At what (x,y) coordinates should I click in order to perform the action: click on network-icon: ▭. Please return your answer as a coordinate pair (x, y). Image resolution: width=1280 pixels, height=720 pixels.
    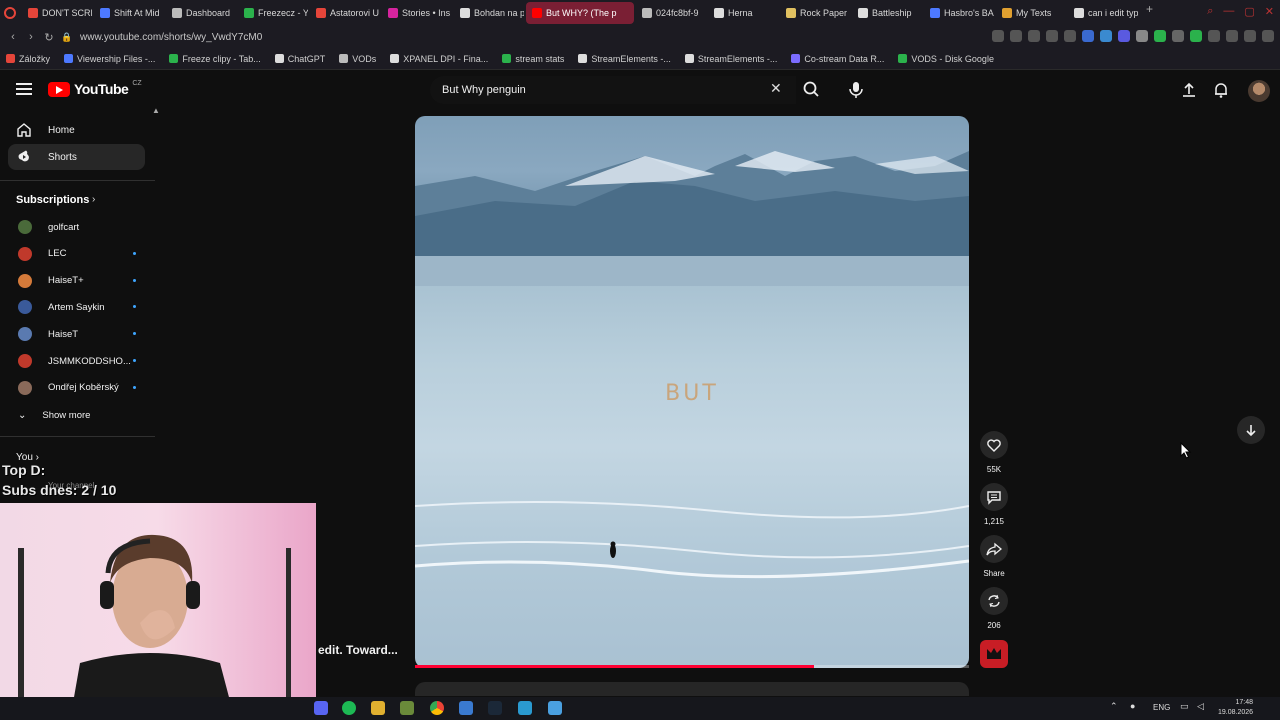
    Looking at the image, I should click on (1184, 706).